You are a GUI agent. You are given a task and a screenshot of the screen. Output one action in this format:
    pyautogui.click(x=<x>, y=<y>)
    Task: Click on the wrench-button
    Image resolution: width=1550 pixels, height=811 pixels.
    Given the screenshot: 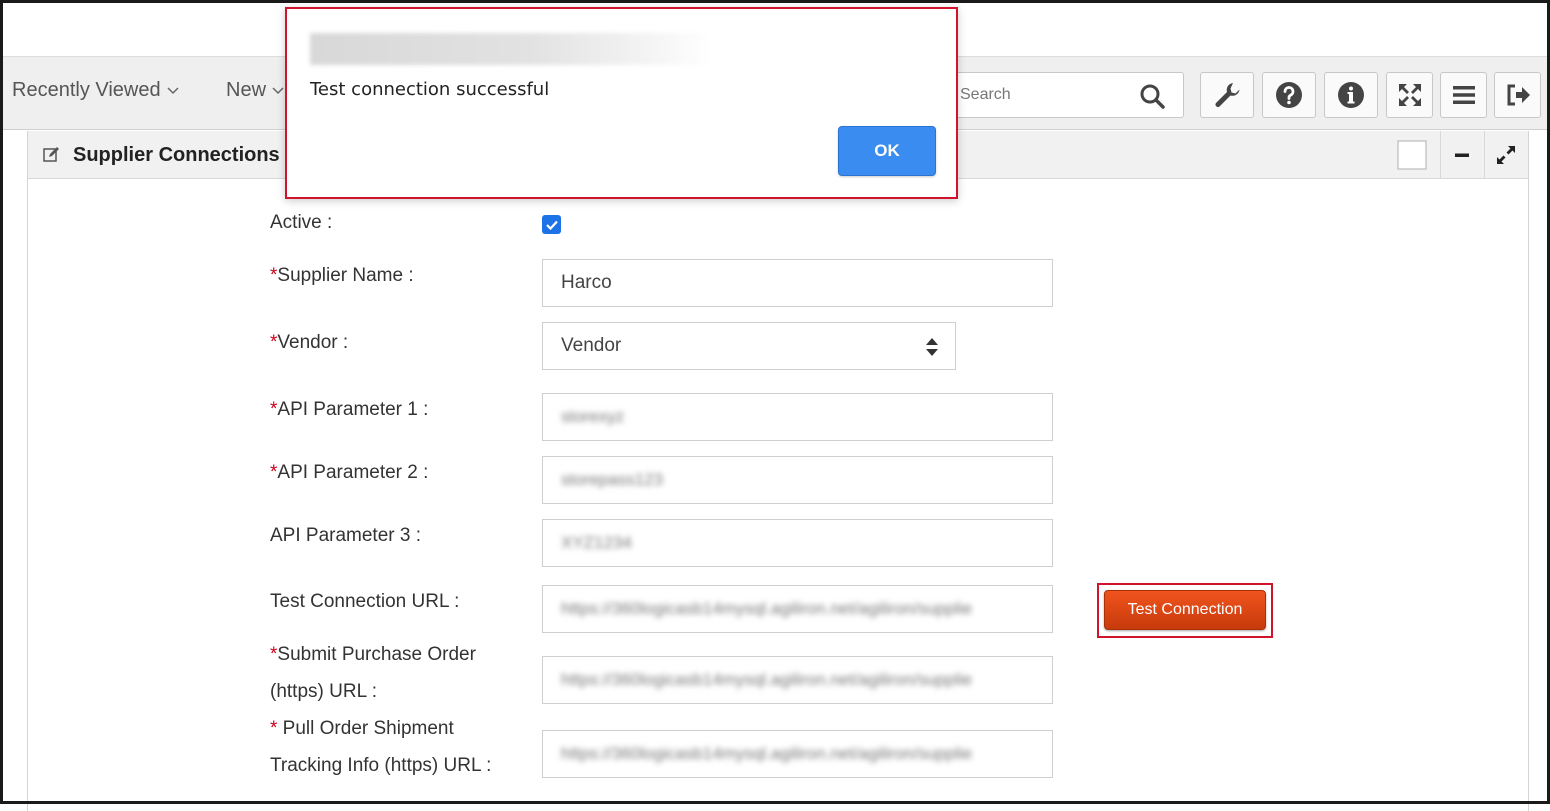 What is the action you would take?
    pyautogui.click(x=1227, y=95)
    